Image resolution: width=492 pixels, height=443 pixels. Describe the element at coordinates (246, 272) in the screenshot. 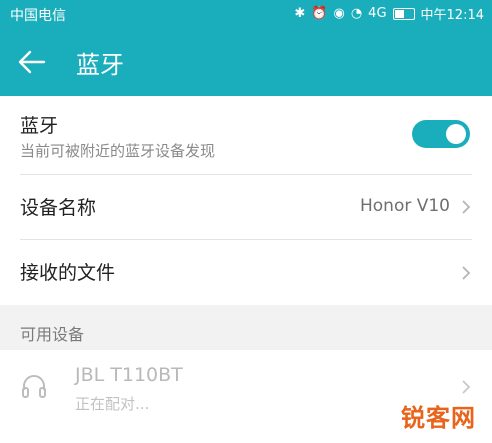

I see `received-files-row: 接收的文件` at that location.